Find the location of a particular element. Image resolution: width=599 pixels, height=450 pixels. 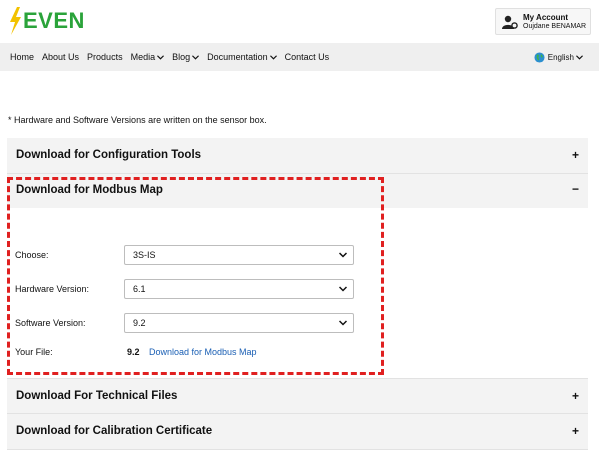

accordion-technical-files: Download For Technical Files + is located at coordinates (297, 396).